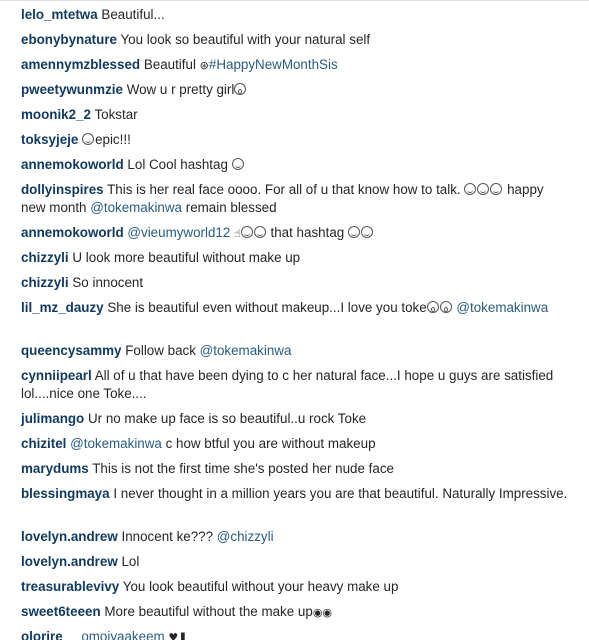 Image resolution: width=589 pixels, height=640 pixels. What do you see at coordinates (296, 537) in the screenshot?
I see `comment: lovelyn.andrew Innocent ke??? @chizzyli` at bounding box center [296, 537].